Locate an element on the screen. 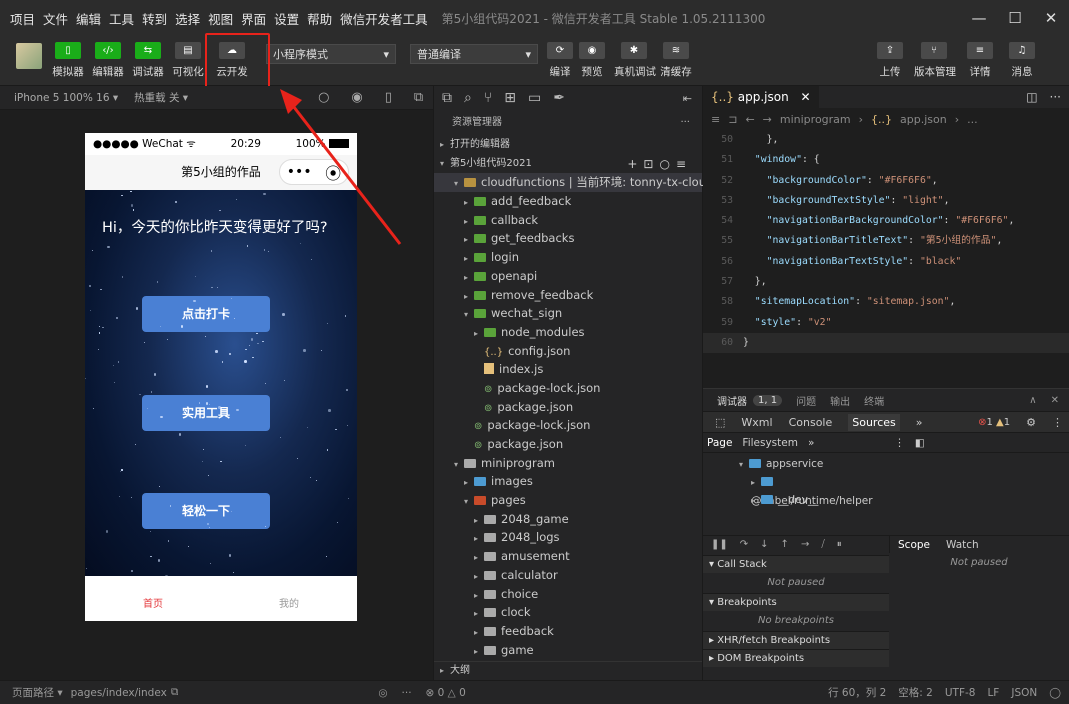 The width and height of the screenshot is (1069, 704). compile-select: 普通编译 ▾ is located at coordinates (474, 54).